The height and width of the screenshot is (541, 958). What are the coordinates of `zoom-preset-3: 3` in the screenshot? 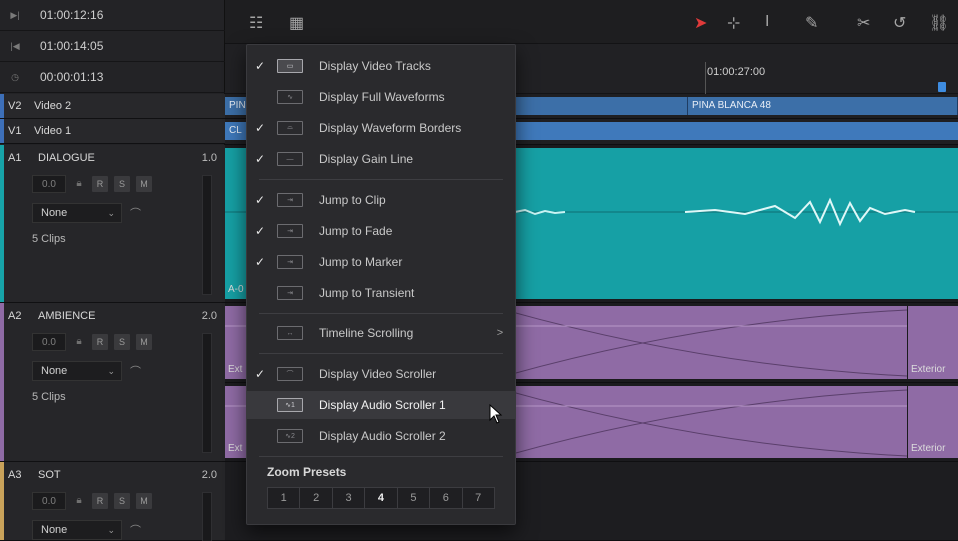 It's located at (349, 498).